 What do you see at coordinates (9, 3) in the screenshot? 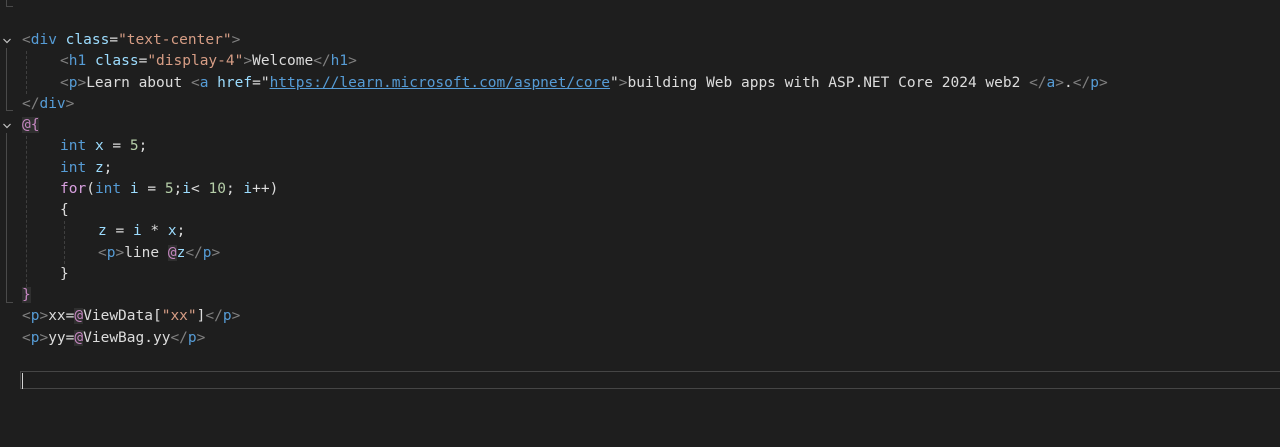
I see `fold-end-marker` at bounding box center [9, 3].